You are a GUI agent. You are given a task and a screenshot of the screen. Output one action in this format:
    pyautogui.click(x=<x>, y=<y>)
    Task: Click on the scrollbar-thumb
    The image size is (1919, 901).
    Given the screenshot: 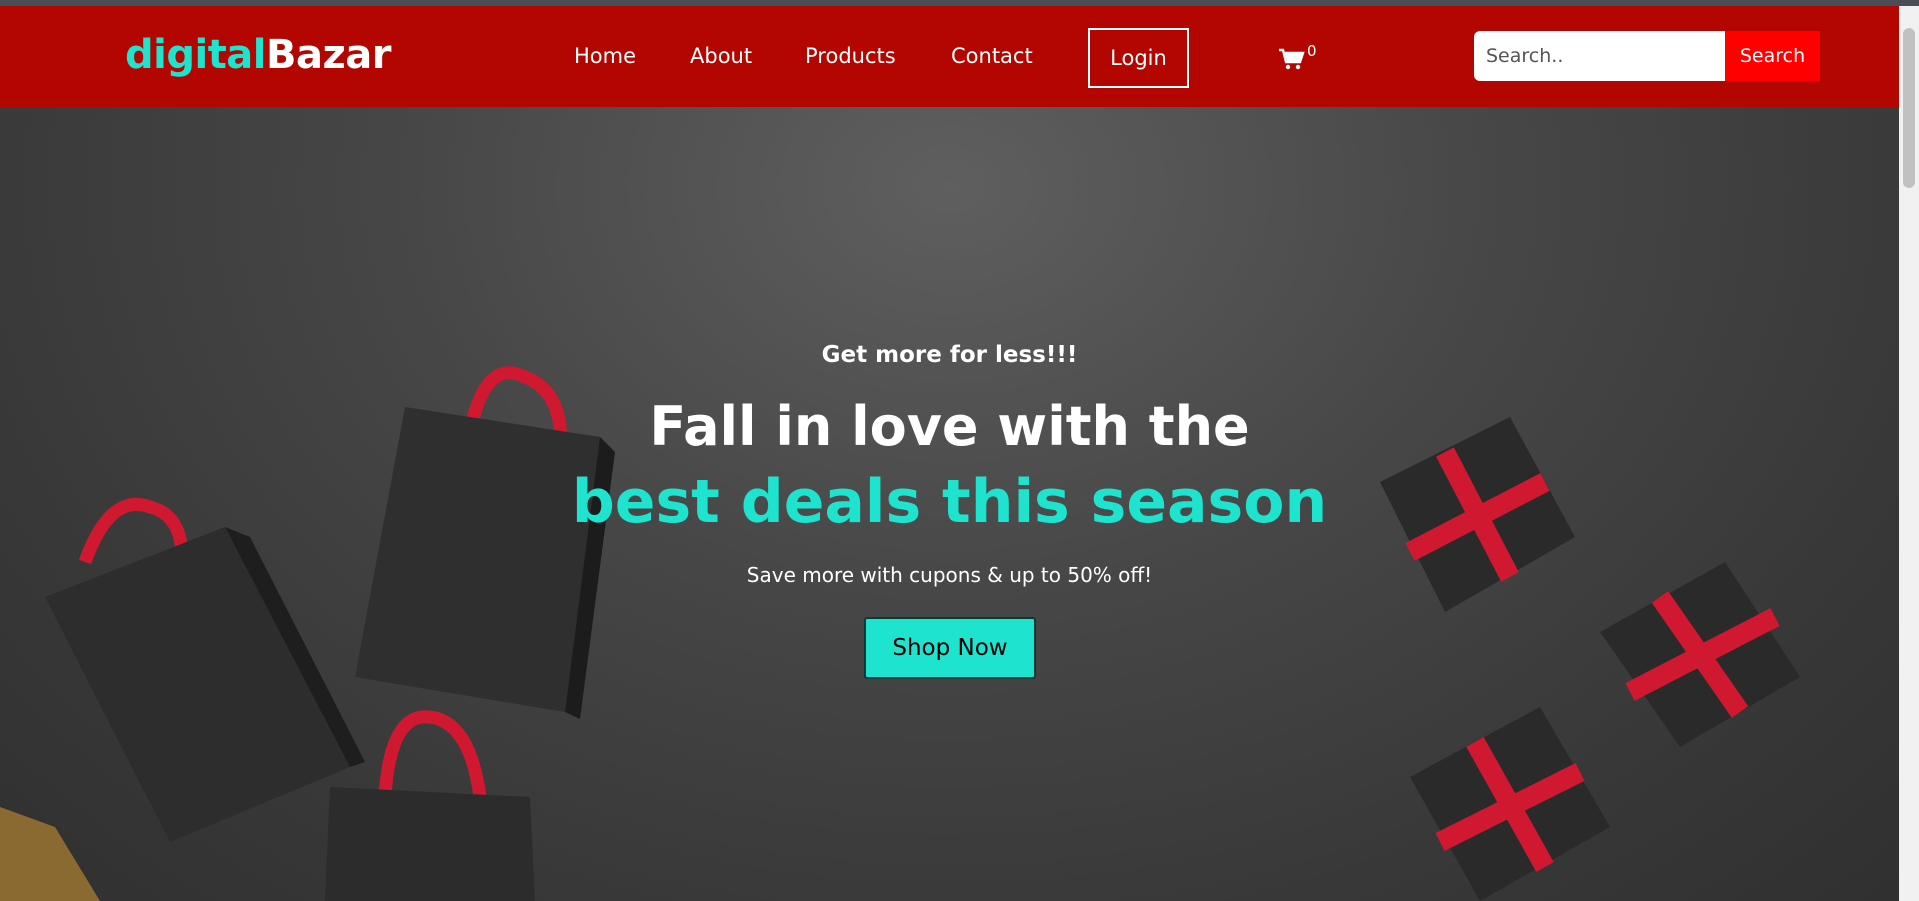 What is the action you would take?
    pyautogui.click(x=1909, y=108)
    